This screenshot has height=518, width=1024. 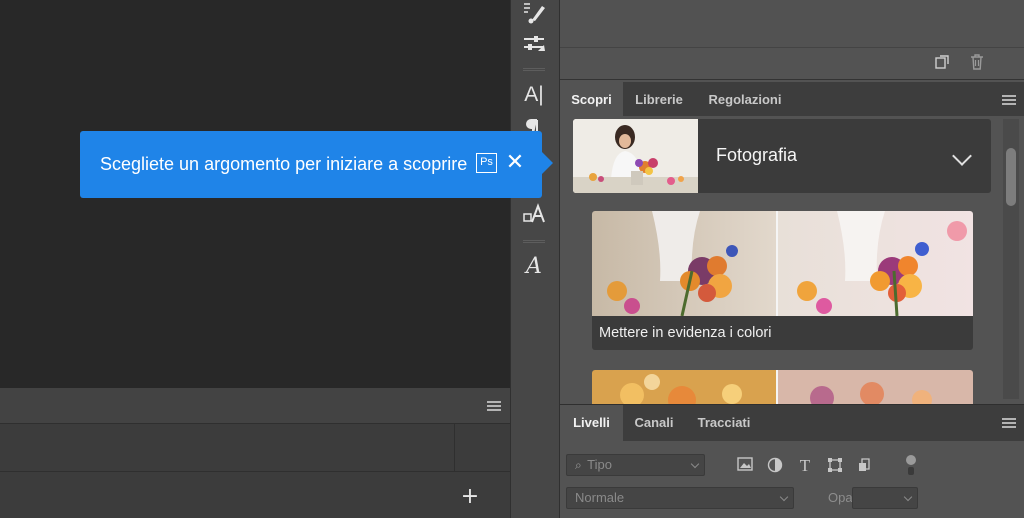 What do you see at coordinates (534, 215) in the screenshot?
I see `character-styles-icon` at bounding box center [534, 215].